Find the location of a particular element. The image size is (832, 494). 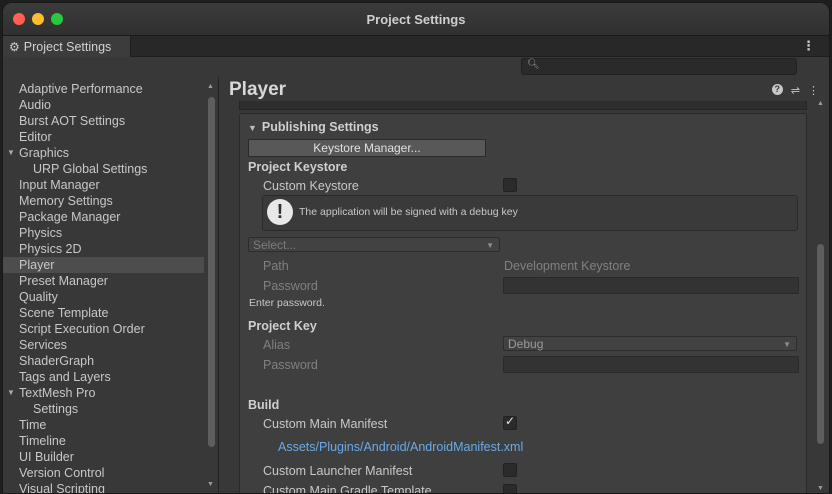

tab-label: Project Settings is located at coordinates (67, 46).